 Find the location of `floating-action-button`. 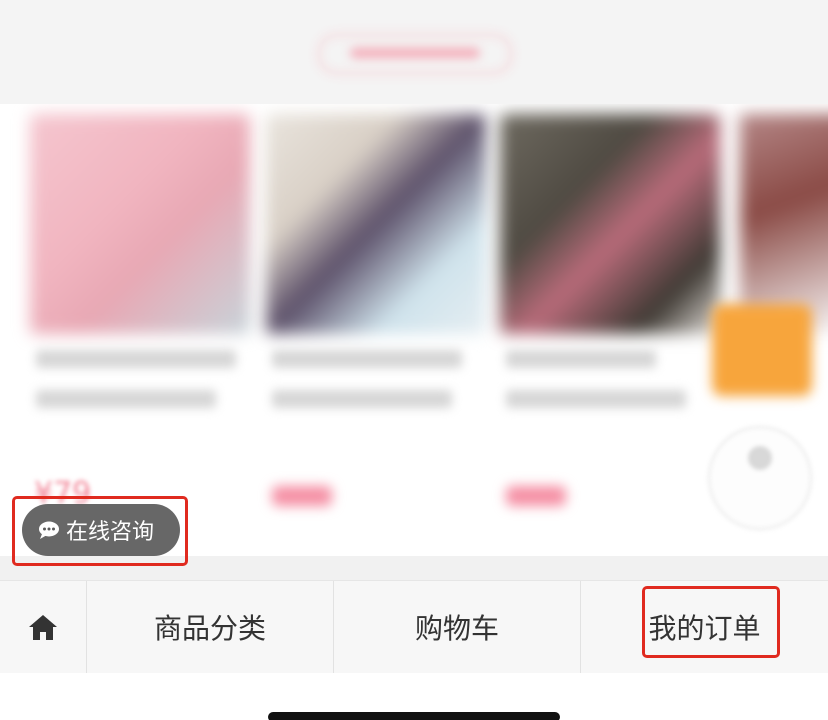

floating-action-button is located at coordinates (760, 478).